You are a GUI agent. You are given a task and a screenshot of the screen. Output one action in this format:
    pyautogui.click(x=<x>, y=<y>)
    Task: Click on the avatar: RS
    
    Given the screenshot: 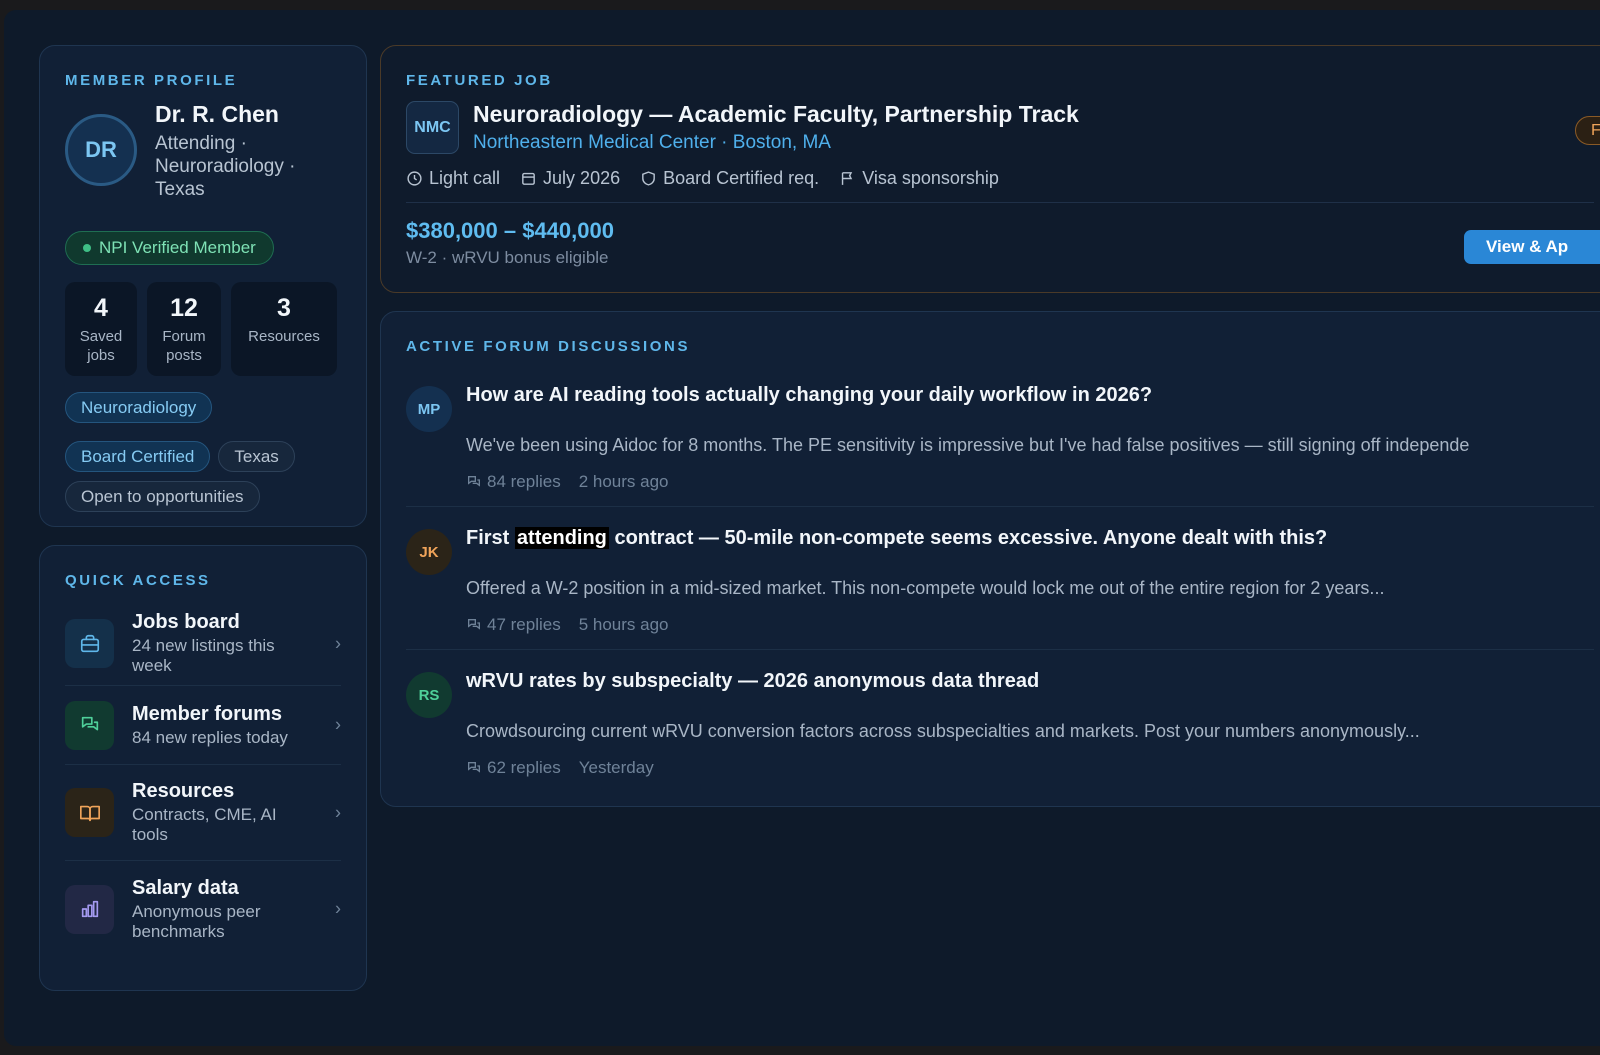 What is the action you would take?
    pyautogui.click(x=429, y=695)
    